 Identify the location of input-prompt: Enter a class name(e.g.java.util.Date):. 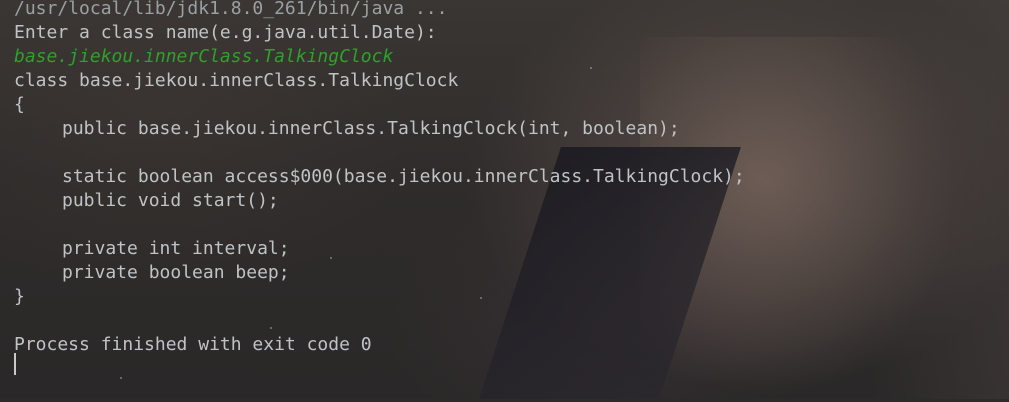
(225, 32).